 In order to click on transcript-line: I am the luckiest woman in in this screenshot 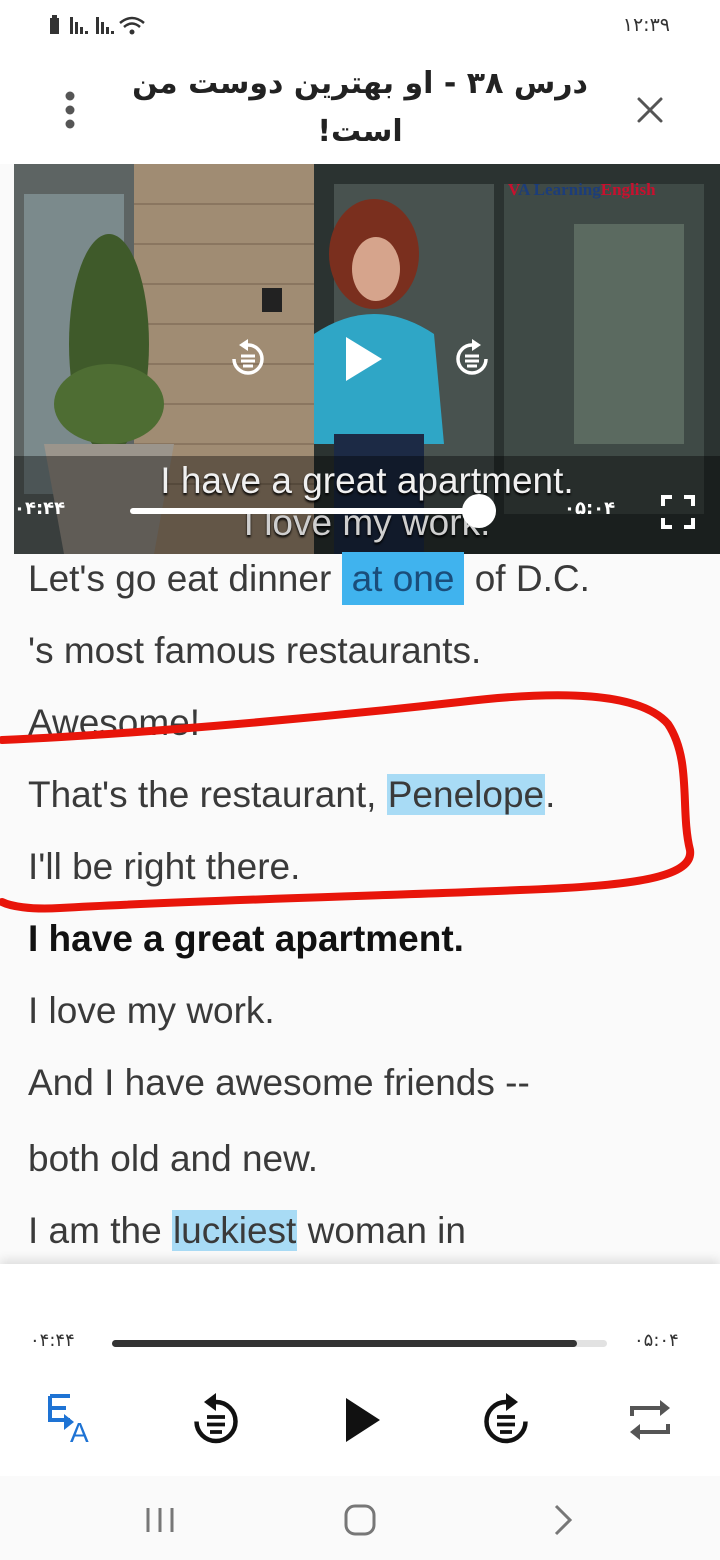, I will do `click(247, 1231)`.